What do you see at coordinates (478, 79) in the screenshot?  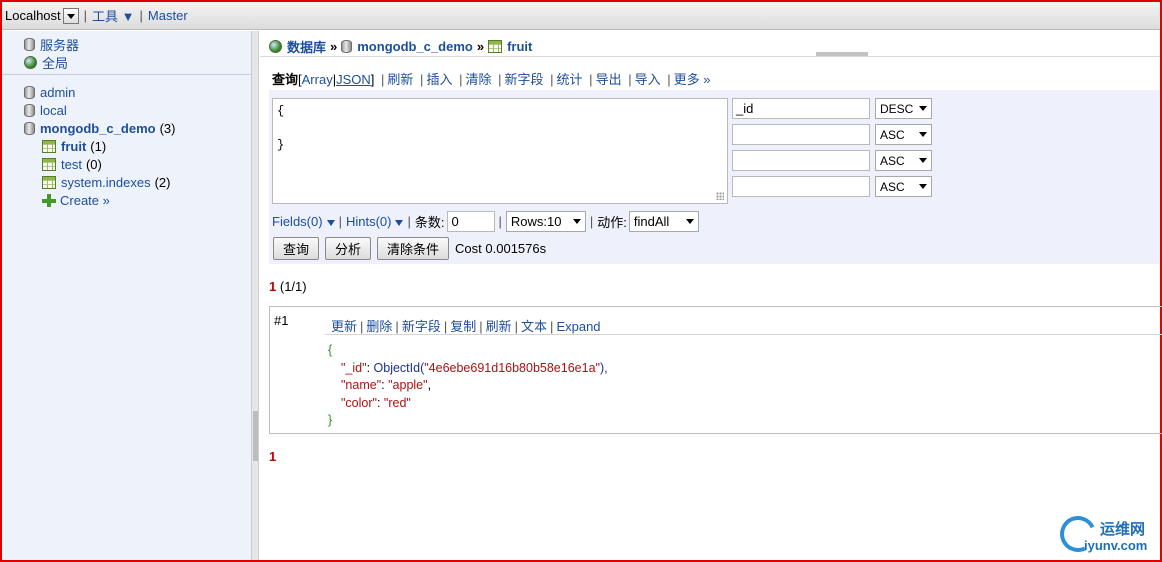 I see `op-clear: 清除` at bounding box center [478, 79].